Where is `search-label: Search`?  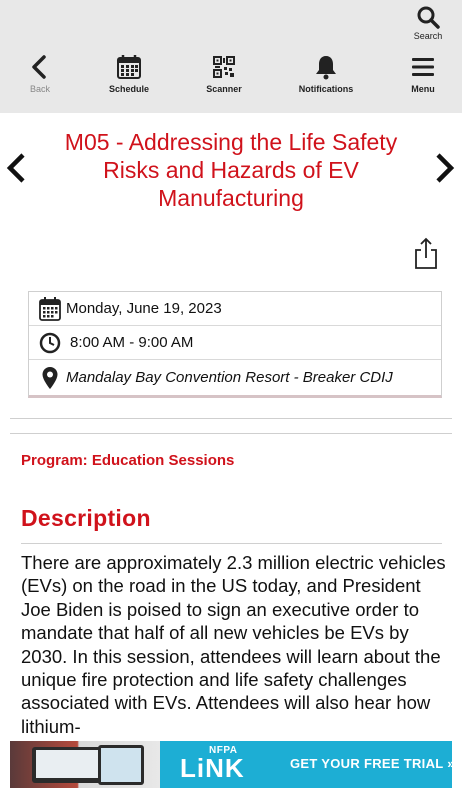
search-label: Search is located at coordinates (428, 36).